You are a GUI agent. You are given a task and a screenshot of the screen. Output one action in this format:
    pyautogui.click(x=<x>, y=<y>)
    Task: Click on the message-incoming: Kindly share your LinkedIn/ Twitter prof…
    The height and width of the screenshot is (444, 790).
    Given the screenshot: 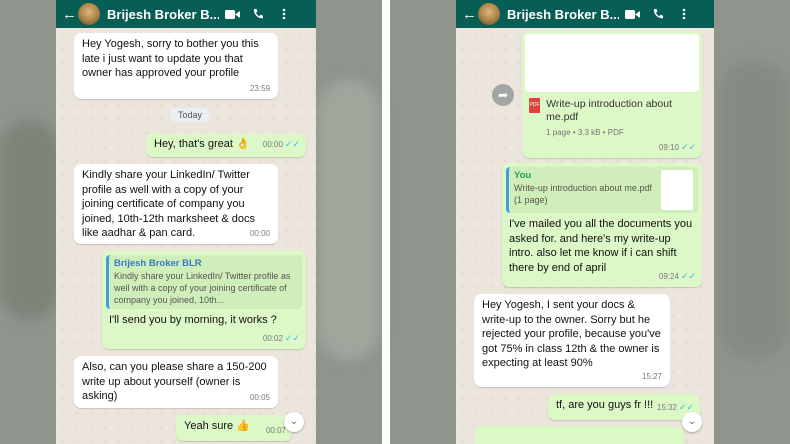 What is the action you would take?
    pyautogui.click(x=176, y=204)
    